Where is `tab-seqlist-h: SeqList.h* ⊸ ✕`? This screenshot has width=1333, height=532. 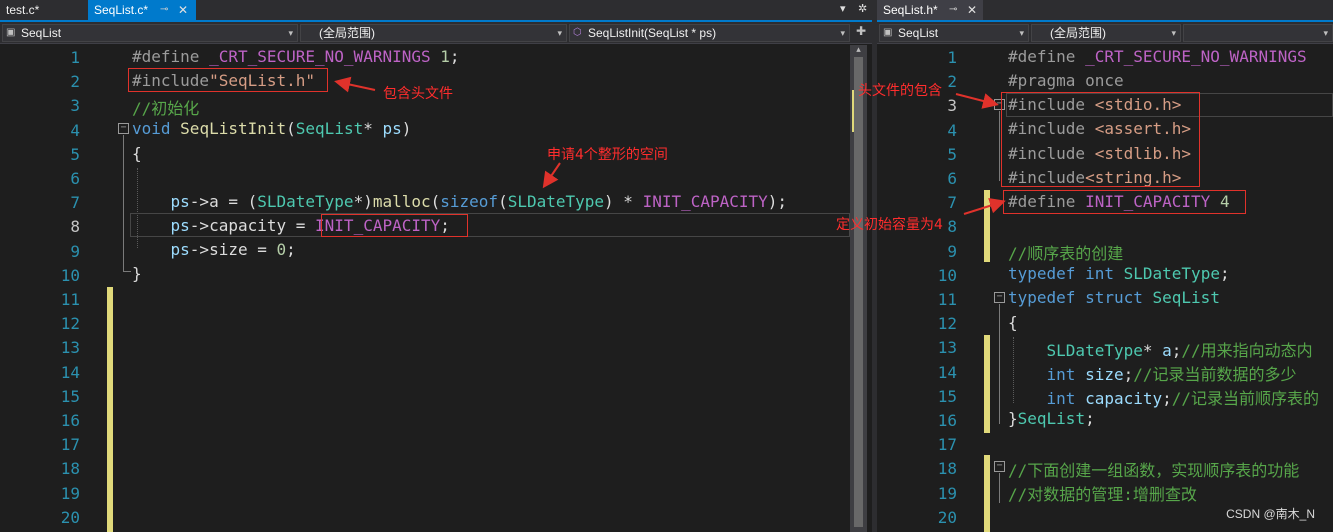
tab-seqlist-h: SeqList.h* ⊸ ✕ is located at coordinates (930, 10).